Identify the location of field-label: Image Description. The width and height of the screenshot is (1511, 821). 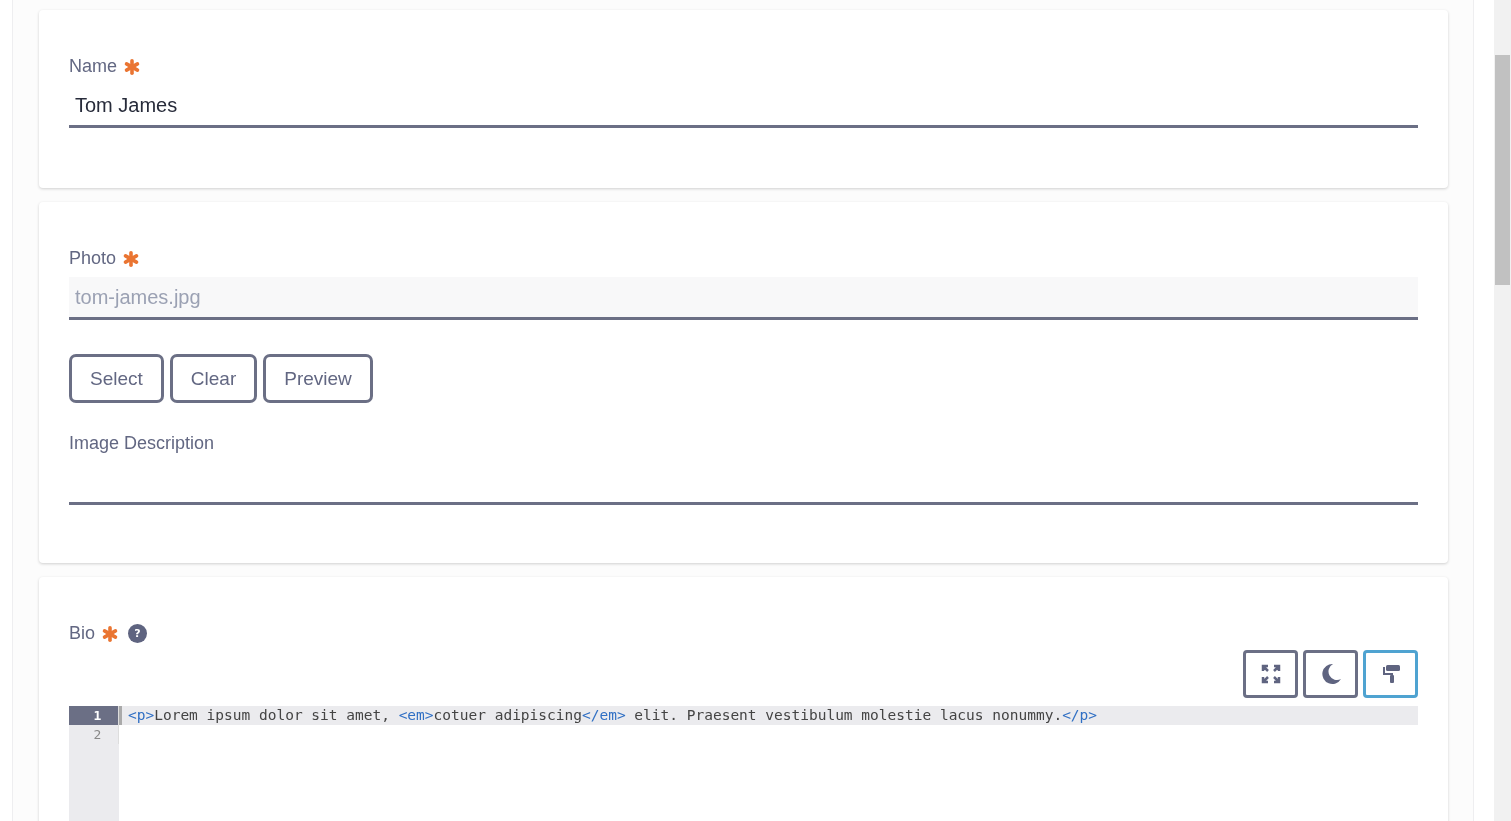
(142, 443).